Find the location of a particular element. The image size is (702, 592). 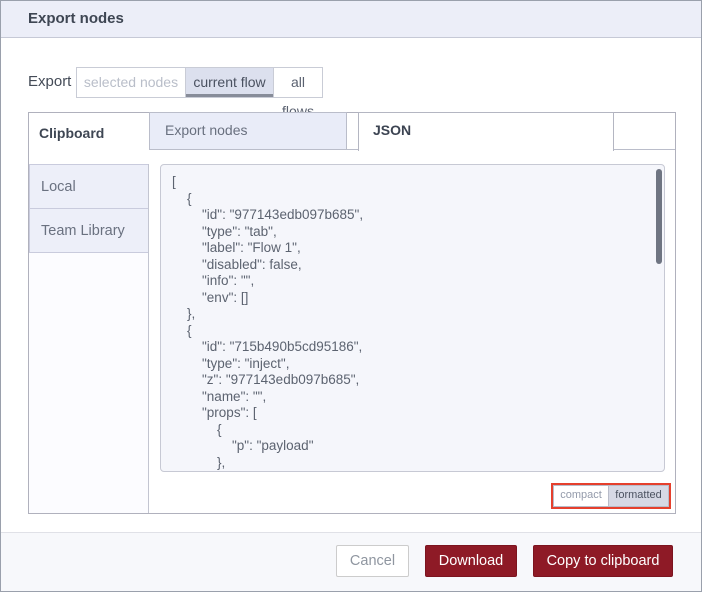

compact-button: compact is located at coordinates (581, 496).